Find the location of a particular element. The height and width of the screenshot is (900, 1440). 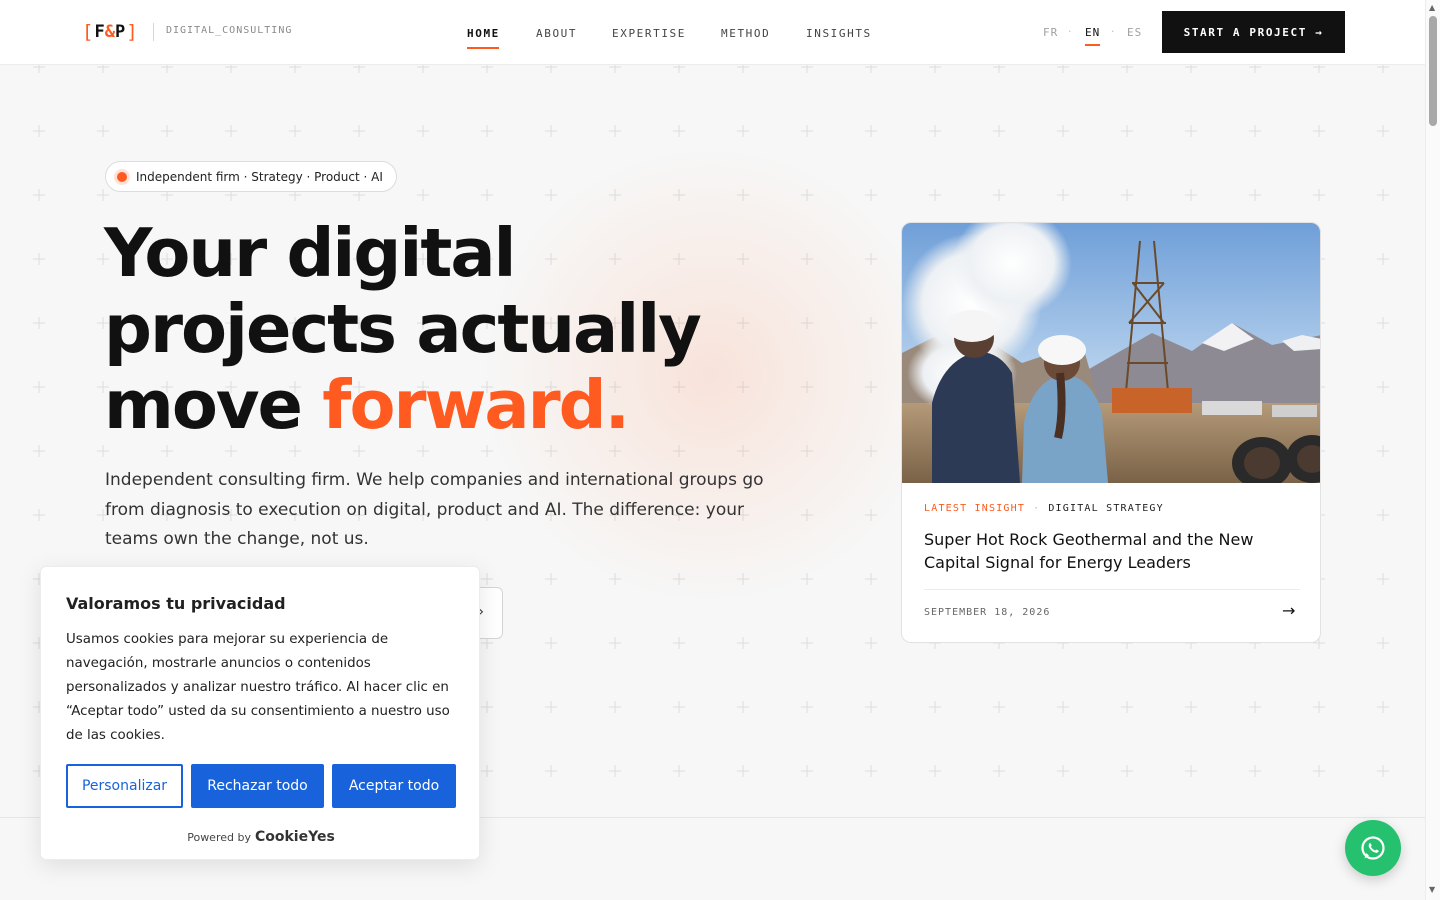

logo: [ F&P ] is located at coordinates (110, 32).